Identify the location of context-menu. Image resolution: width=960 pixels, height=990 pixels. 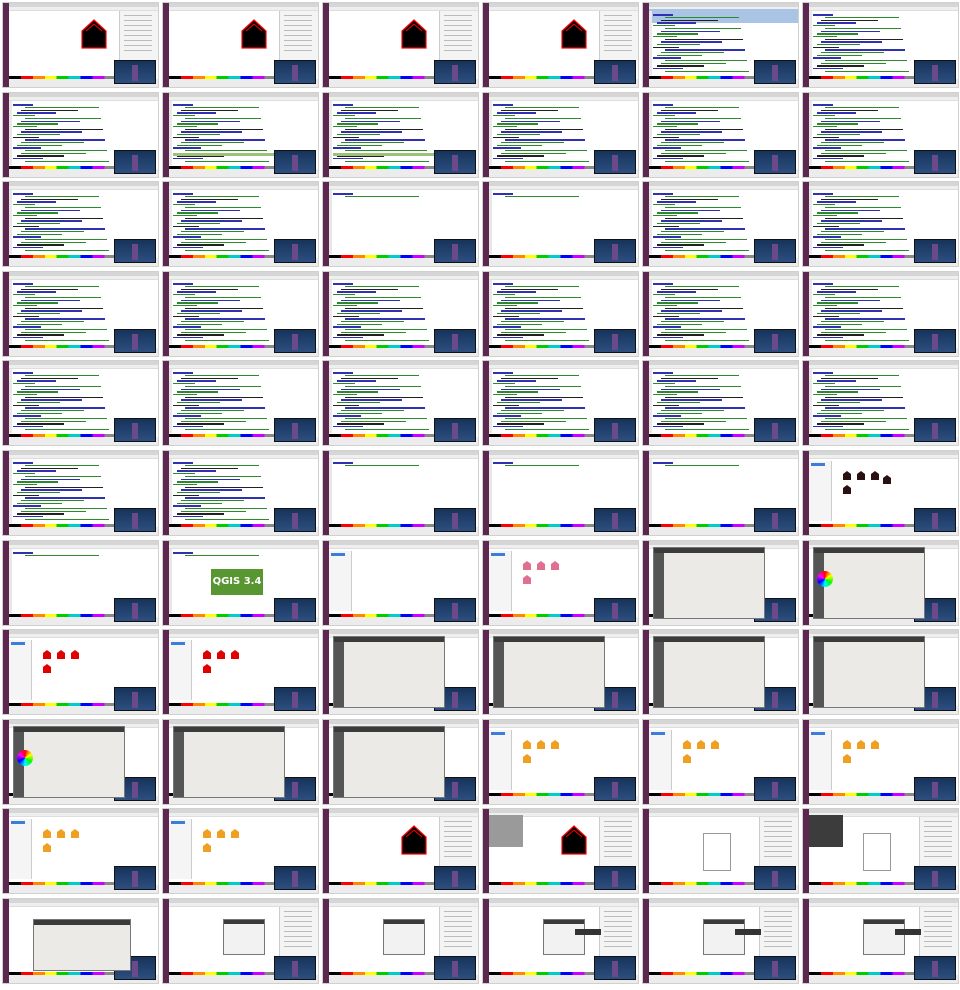
(506, 831).